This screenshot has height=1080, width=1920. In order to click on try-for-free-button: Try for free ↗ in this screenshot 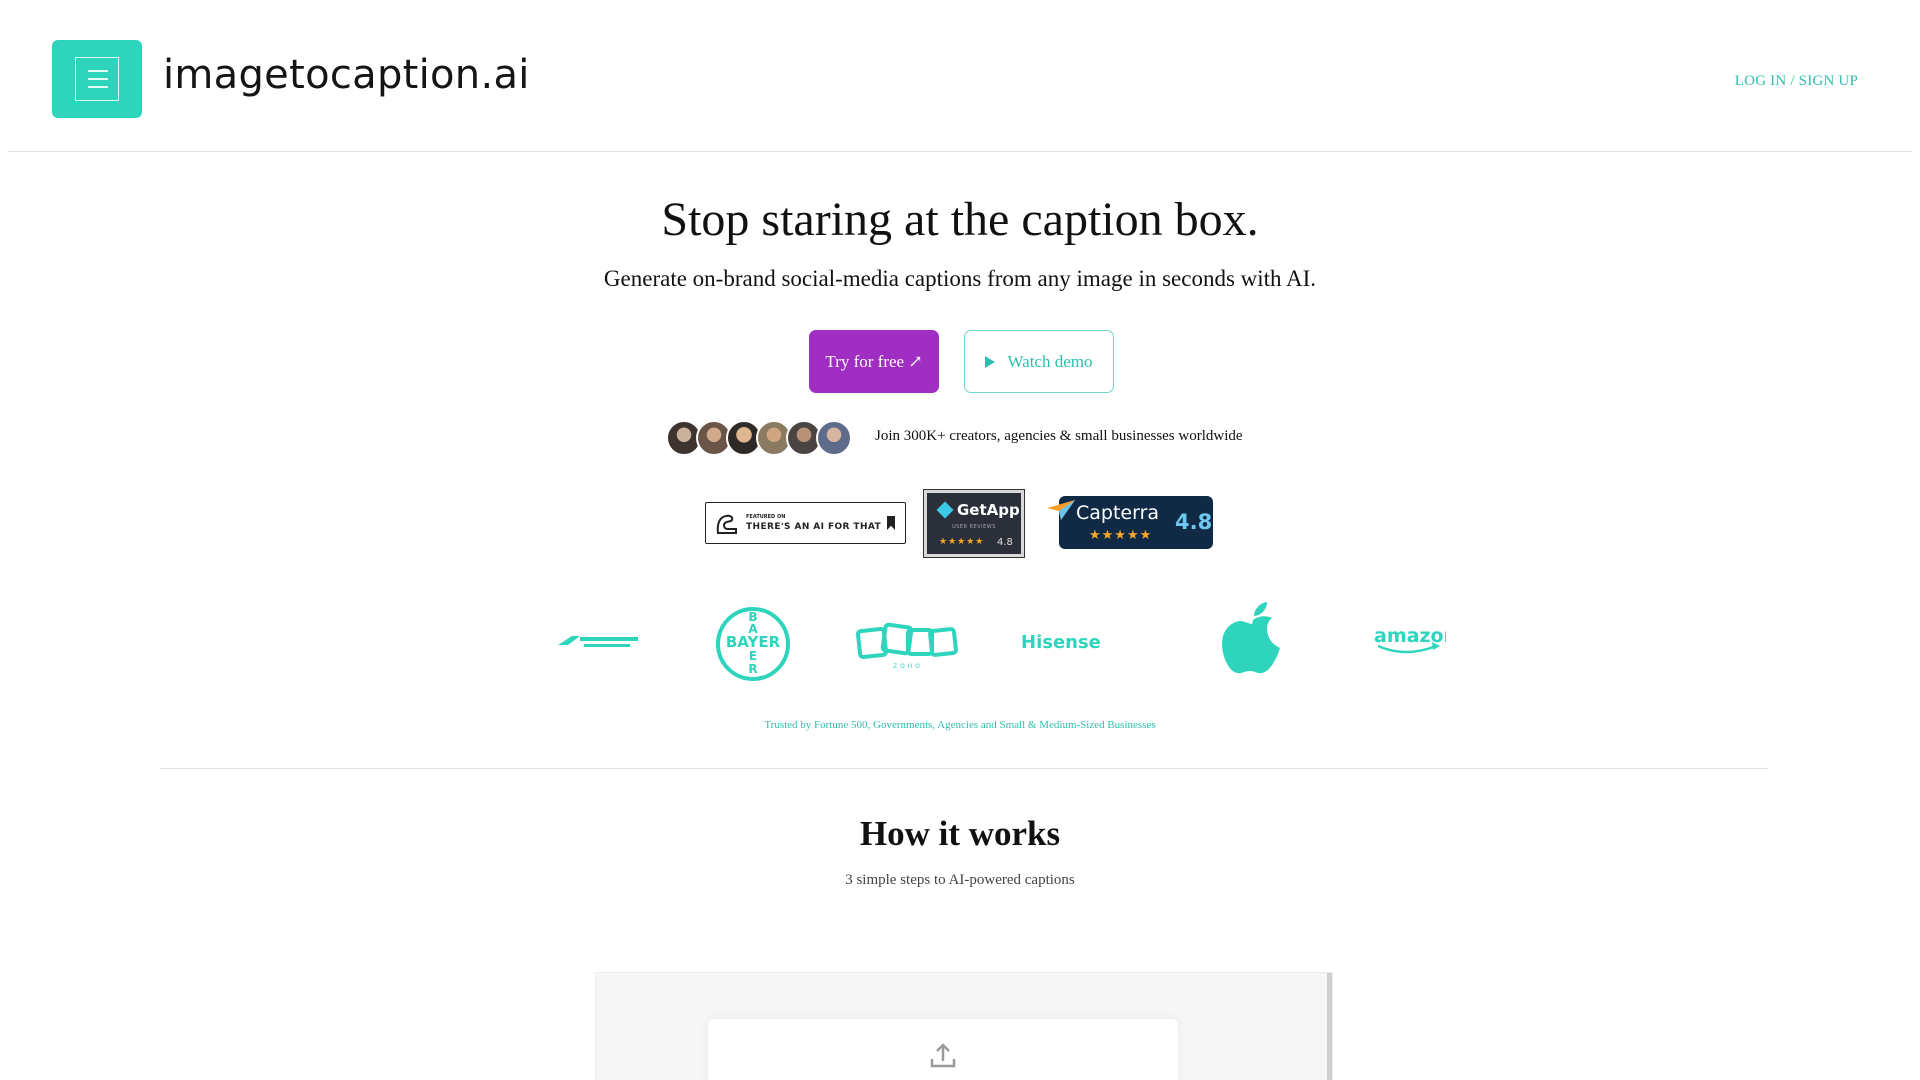, I will do `click(874, 361)`.